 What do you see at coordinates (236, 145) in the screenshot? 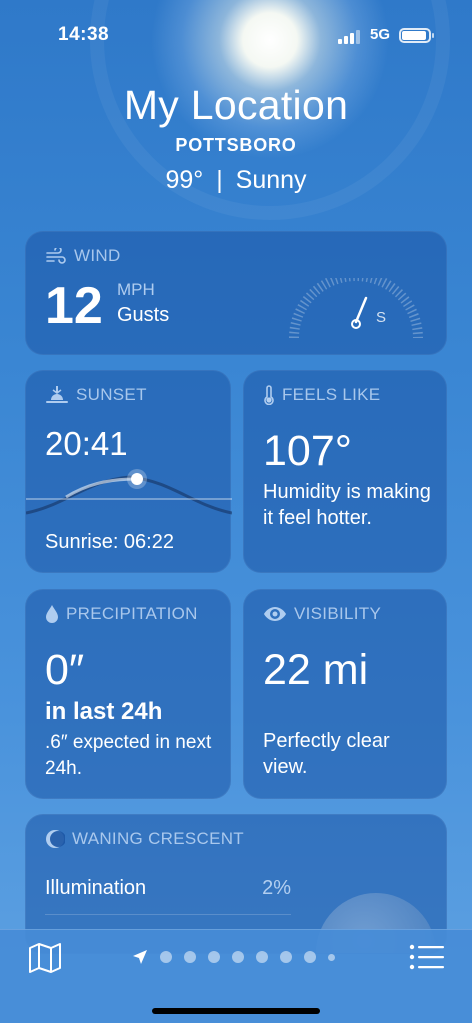
I see `location-place: POTTSBORO` at bounding box center [236, 145].